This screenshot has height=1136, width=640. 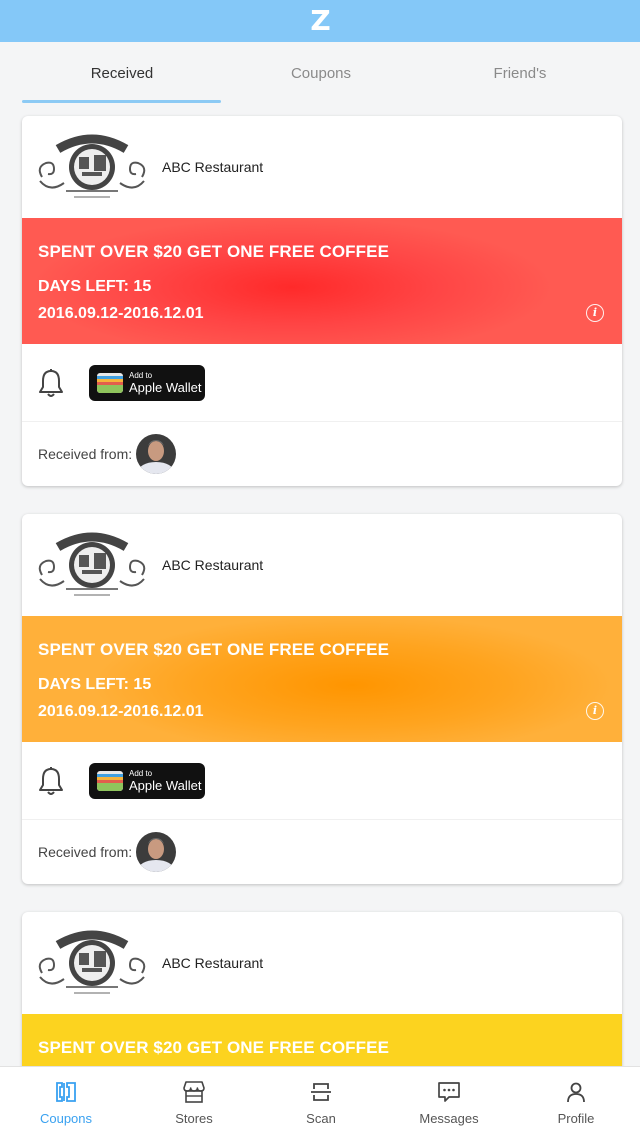 I want to click on nav-label: Messages, so click(x=449, y=1118).